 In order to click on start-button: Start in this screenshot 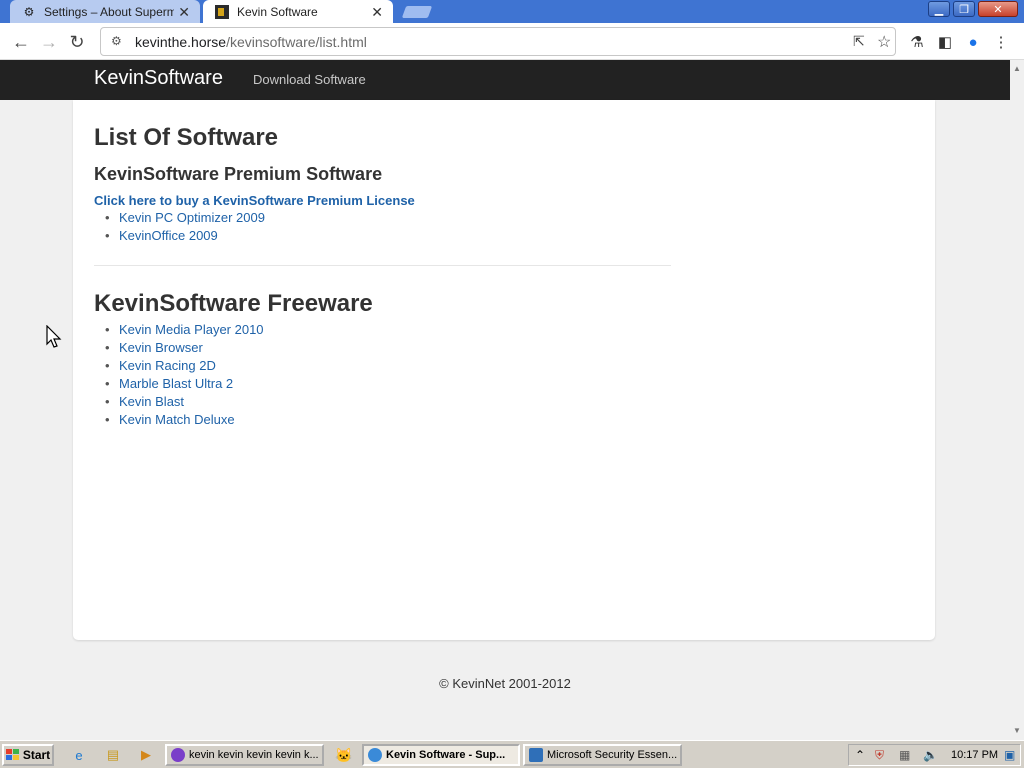, I will do `click(28, 755)`.